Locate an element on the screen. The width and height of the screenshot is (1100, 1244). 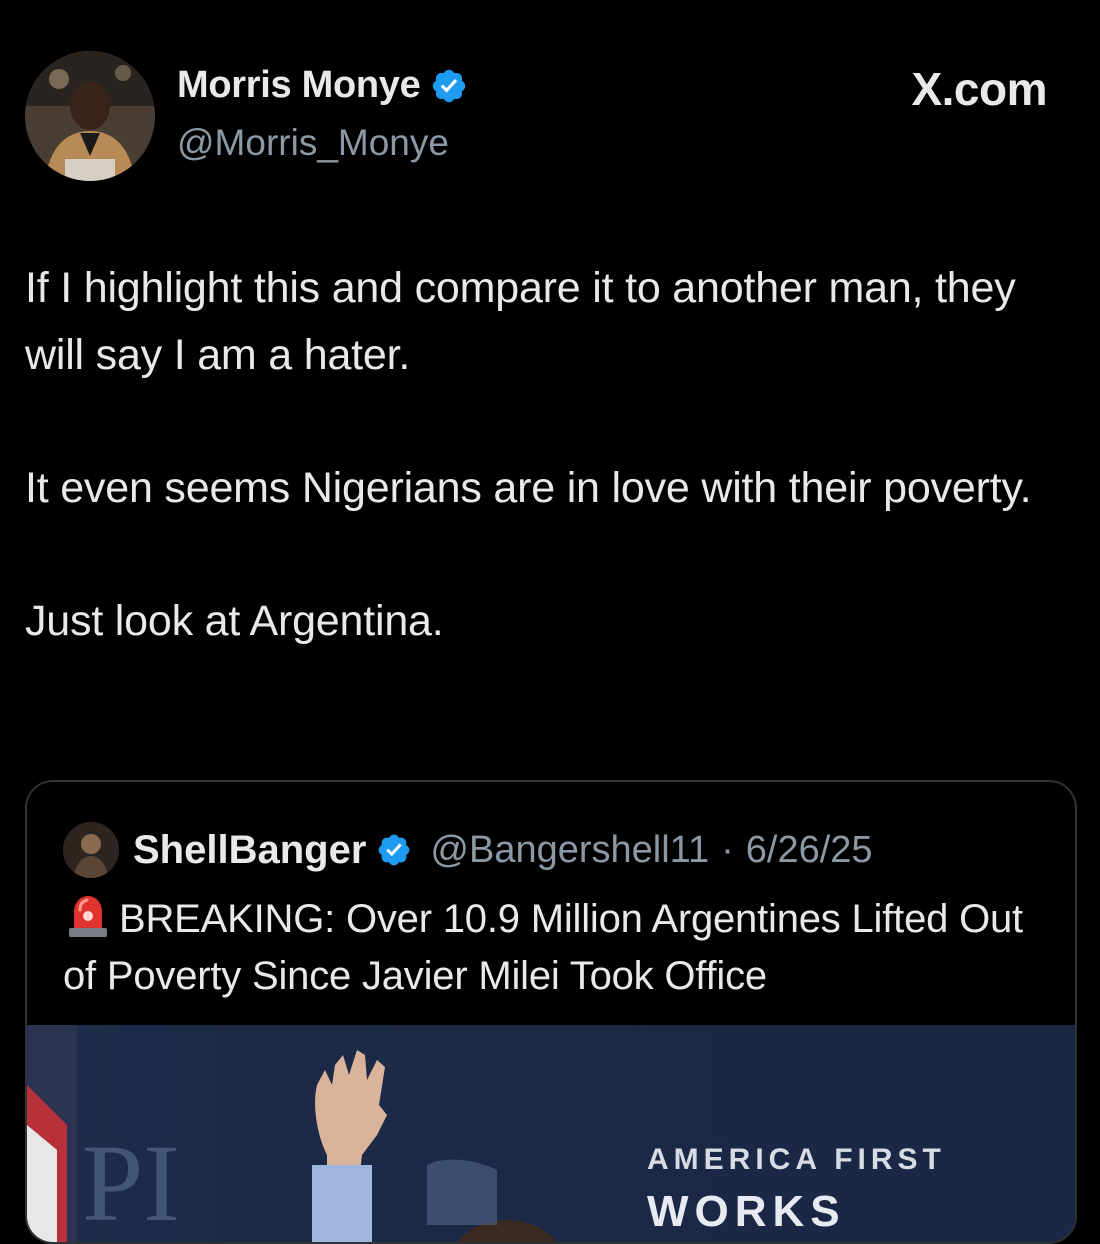
author-avatar-image is located at coordinates (90, 116).